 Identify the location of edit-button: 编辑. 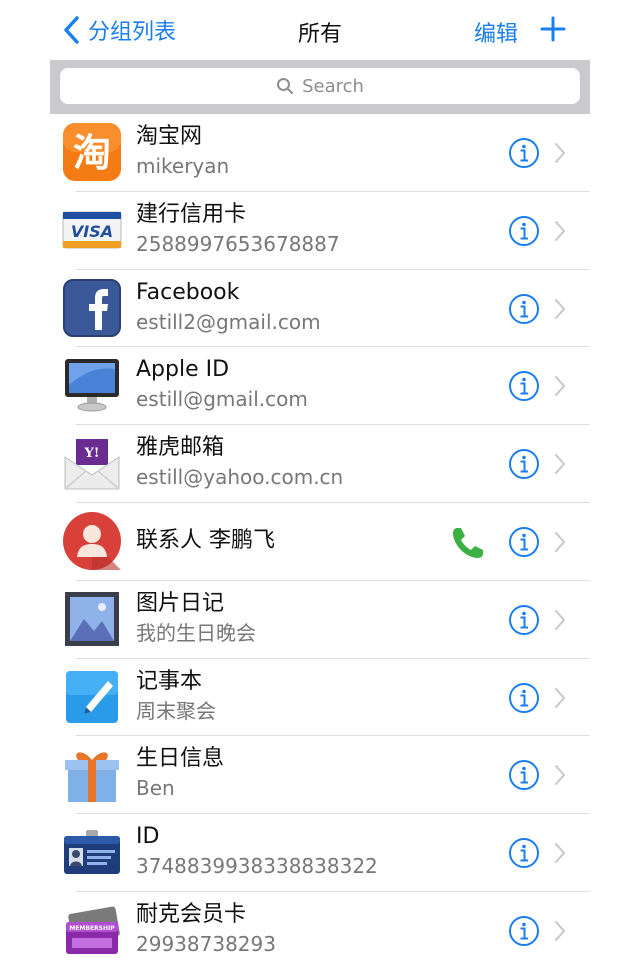
(496, 32).